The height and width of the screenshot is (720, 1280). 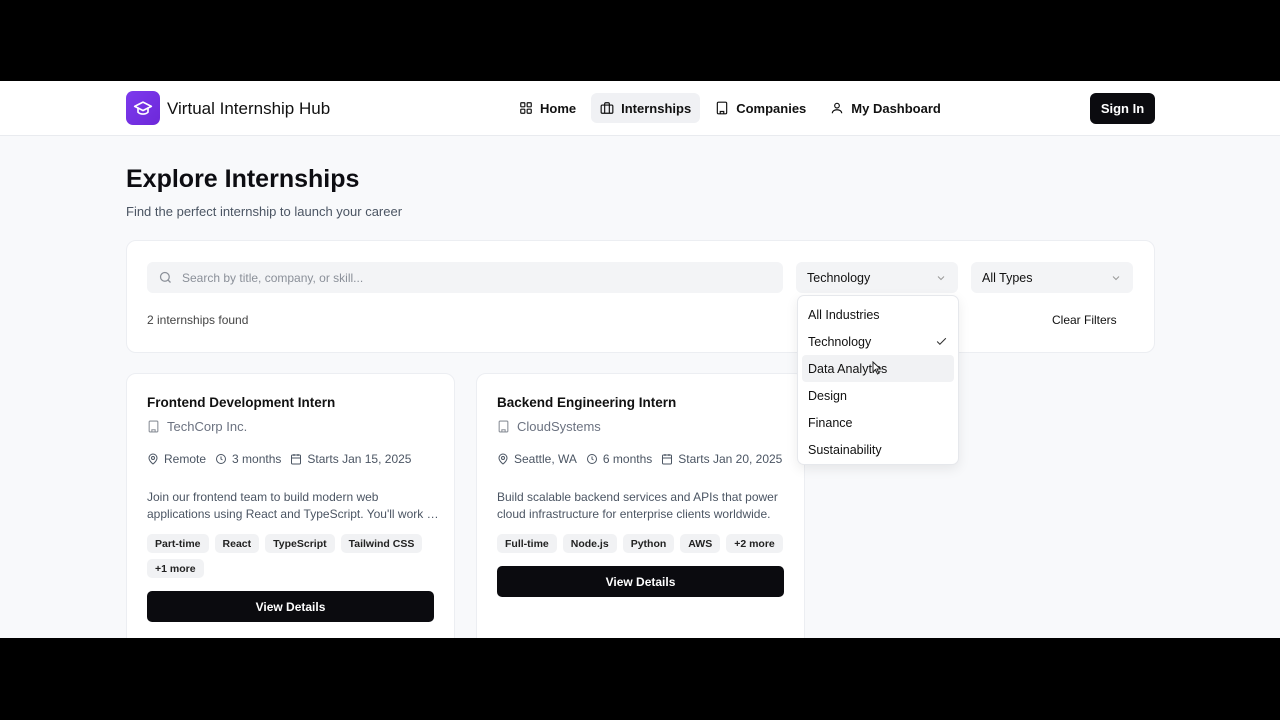 What do you see at coordinates (771, 108) in the screenshot?
I see `nav-companies-label: Companies` at bounding box center [771, 108].